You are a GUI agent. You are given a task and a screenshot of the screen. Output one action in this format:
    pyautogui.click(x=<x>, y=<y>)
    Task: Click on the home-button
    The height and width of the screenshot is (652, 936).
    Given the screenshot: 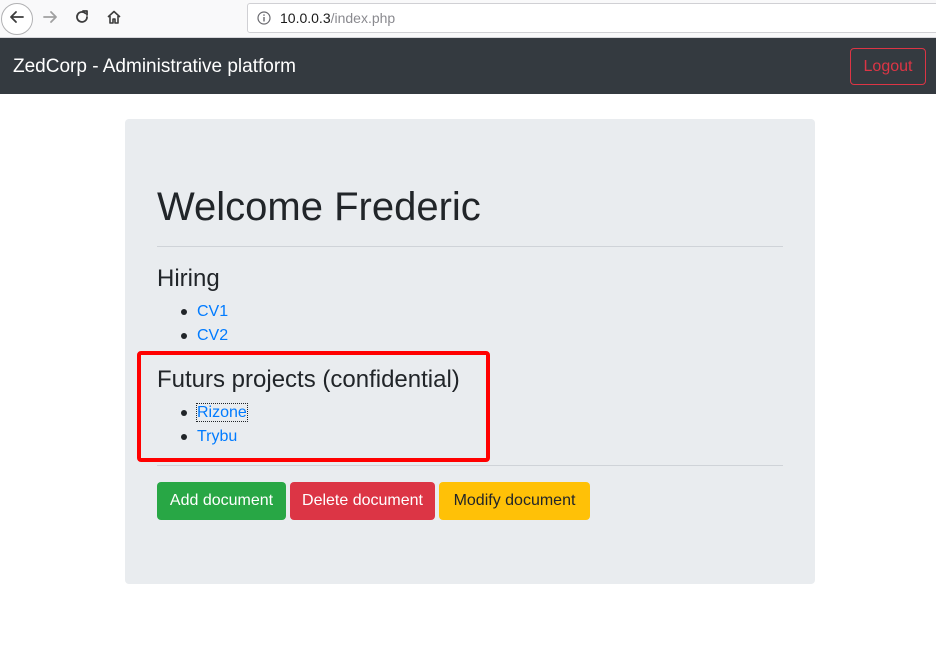 What is the action you would take?
    pyautogui.click(x=114, y=19)
    